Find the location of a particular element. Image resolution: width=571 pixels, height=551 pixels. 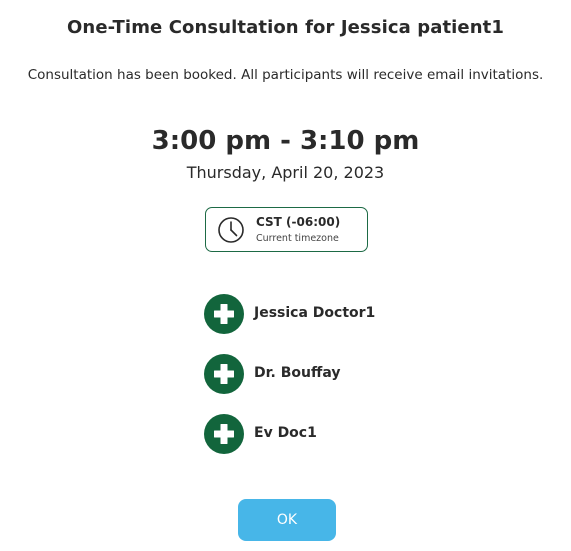

participant-name: Jessica Doctor1 is located at coordinates (315, 313).